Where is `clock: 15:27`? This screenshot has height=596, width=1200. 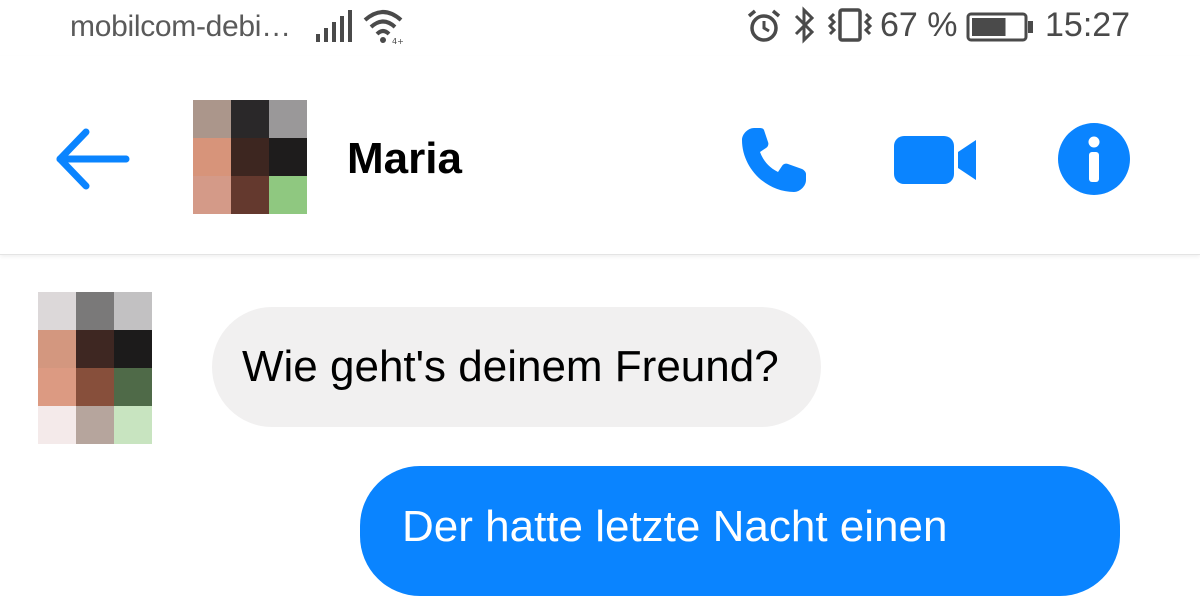 clock: 15:27 is located at coordinates (1088, 25).